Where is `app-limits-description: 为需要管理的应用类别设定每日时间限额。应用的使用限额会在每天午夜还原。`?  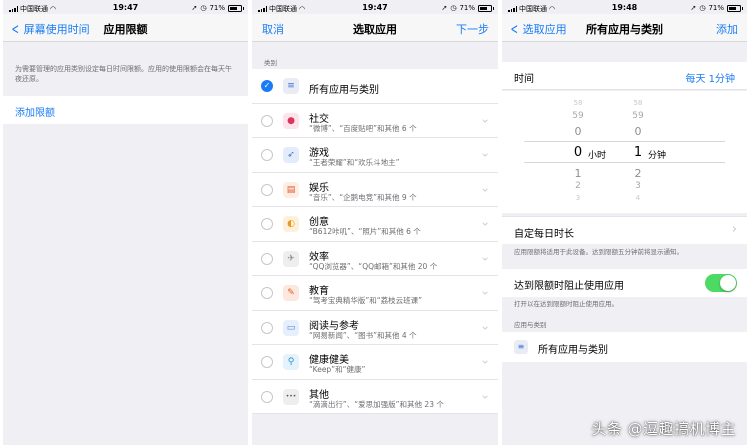
app-limits-description: 为需要管理的应用类别设定每日时间限额。应用的使用限额会在每天午夜还原。 is located at coordinates (123, 74).